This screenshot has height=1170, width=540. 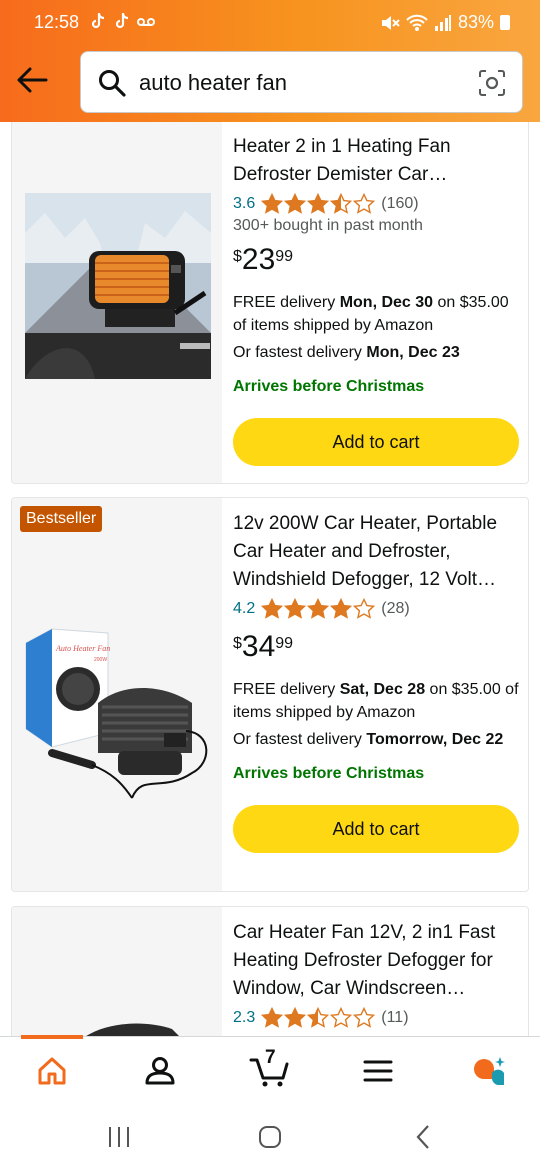 I want to click on back-button, so click(x=32, y=80).